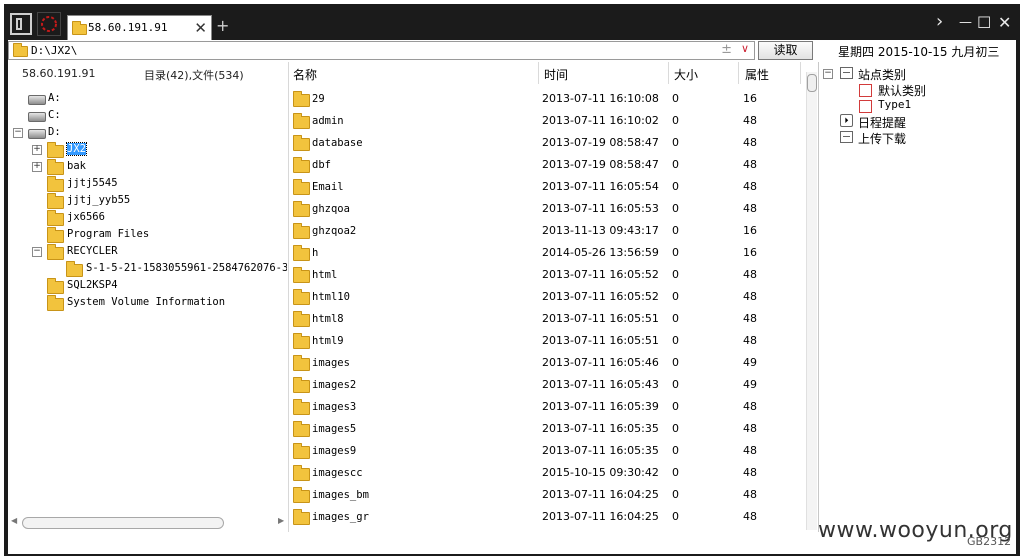 Image resolution: width=1024 pixels, height=560 pixels. Describe the element at coordinates (14, 520) in the screenshot. I see `scroll-left-icon: ◀` at that location.